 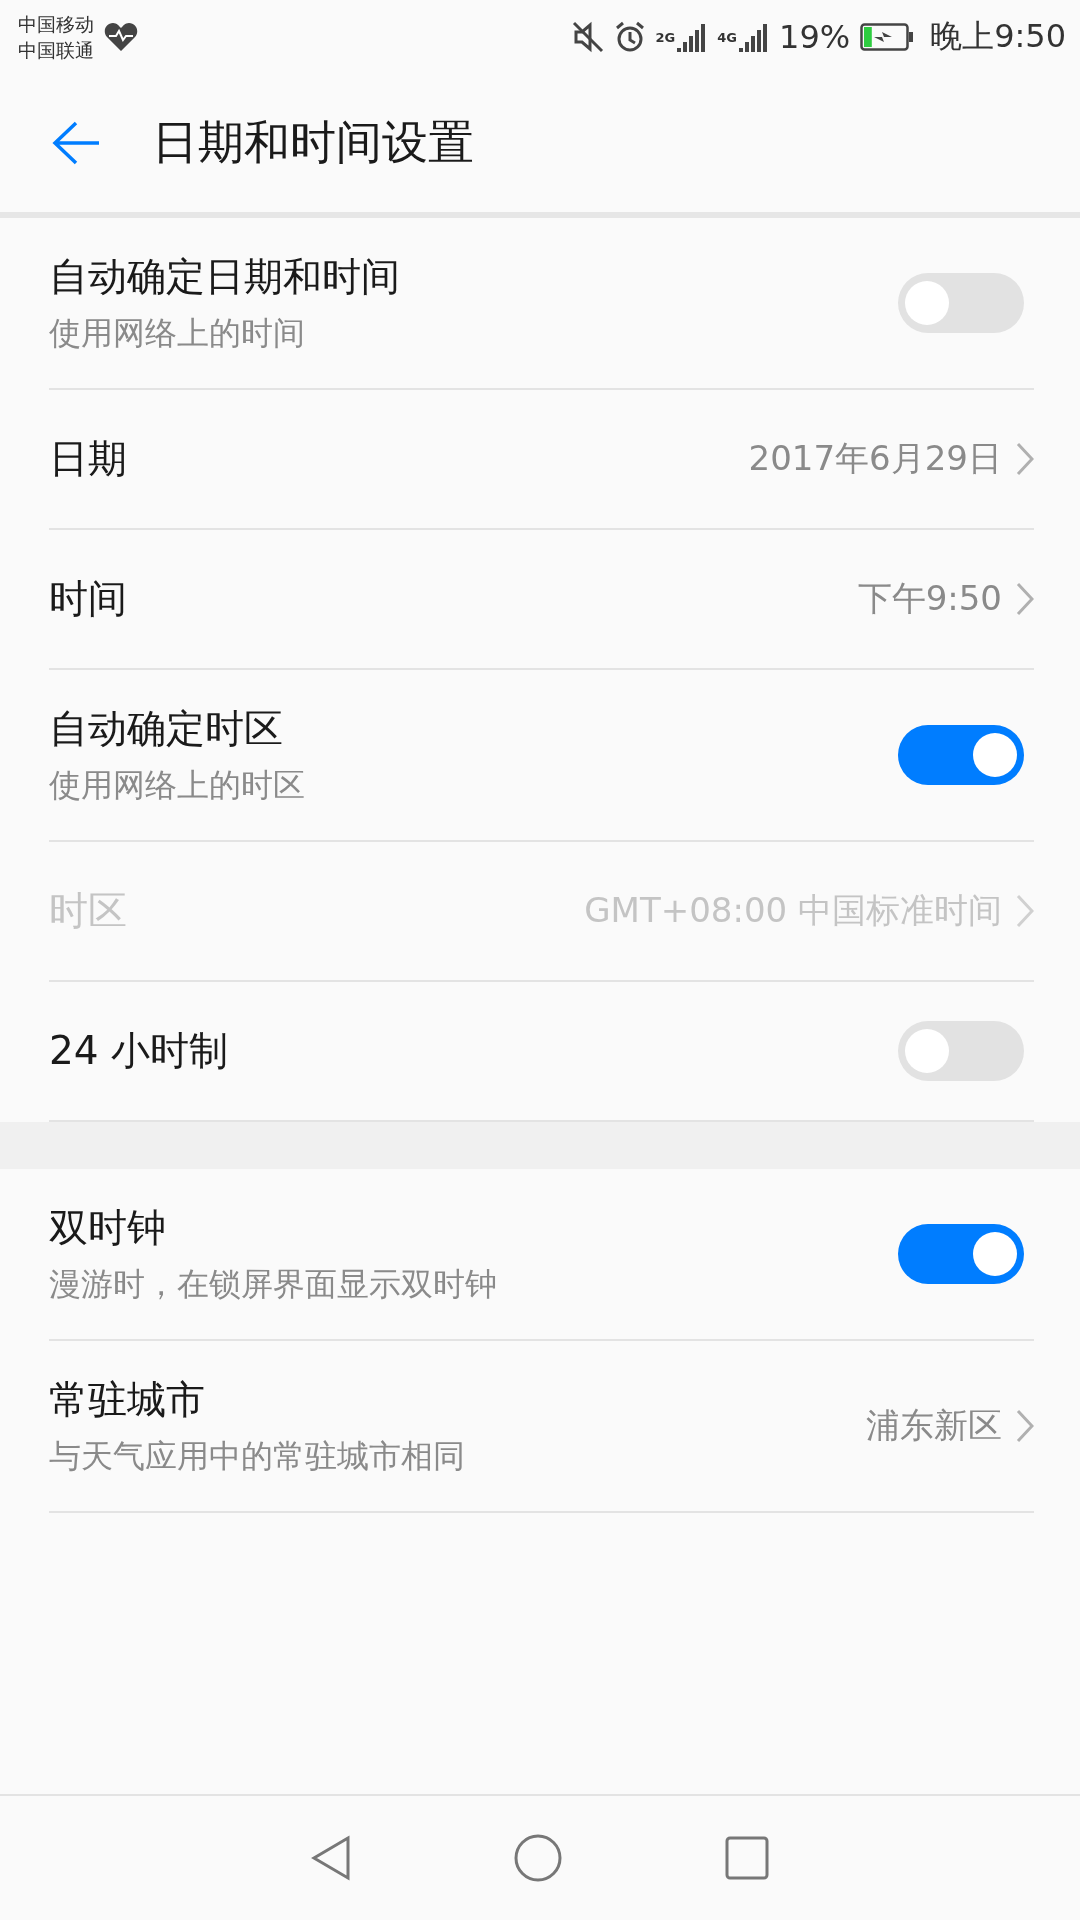 What do you see at coordinates (177, 785) in the screenshot?
I see `setting-description: 使用网络上的时区` at bounding box center [177, 785].